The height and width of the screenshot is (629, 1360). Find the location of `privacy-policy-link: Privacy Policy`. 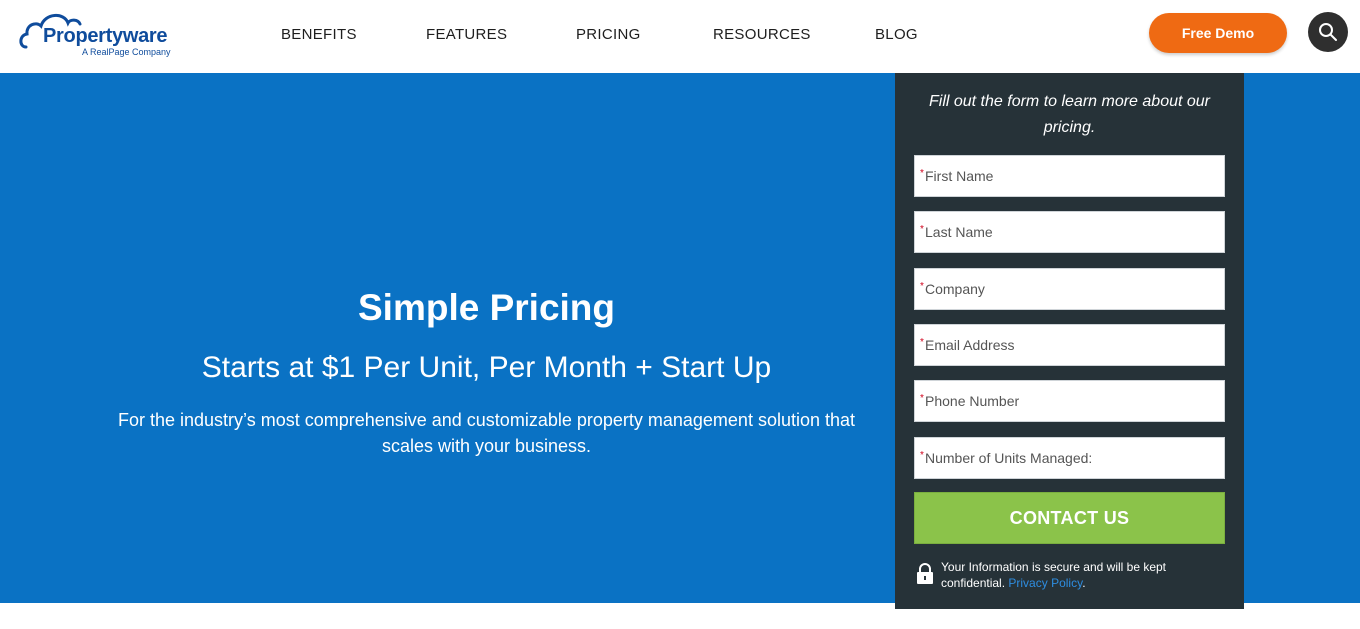

privacy-policy-link: Privacy Policy is located at coordinates (1045, 583).